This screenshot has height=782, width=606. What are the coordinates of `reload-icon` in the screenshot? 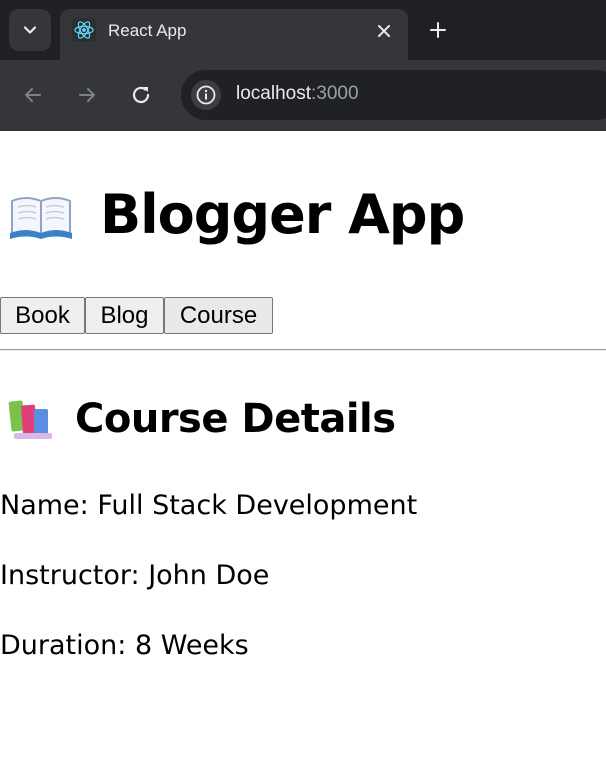 It's located at (141, 95).